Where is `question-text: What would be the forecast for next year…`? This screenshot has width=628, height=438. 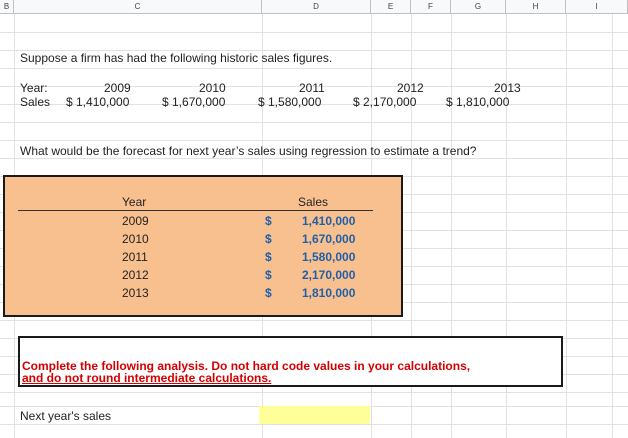
question-text: What would be the forecast for next year… is located at coordinates (248, 151).